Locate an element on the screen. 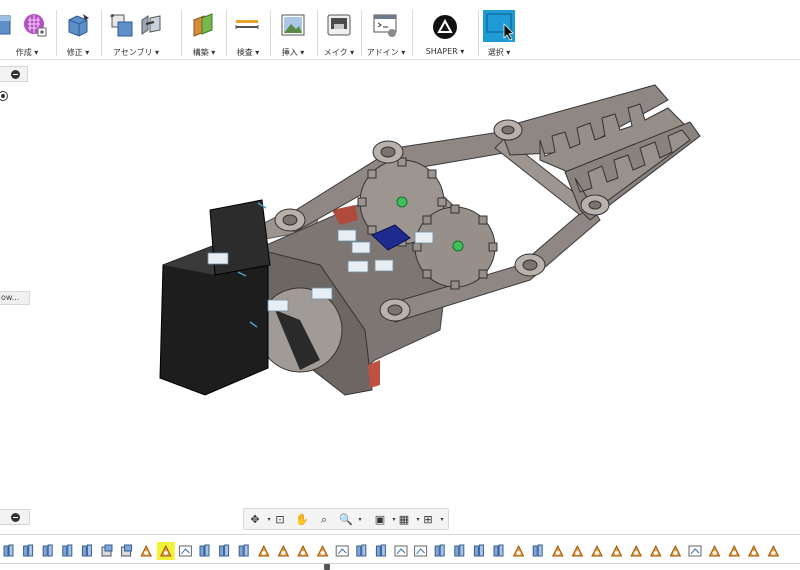  addins-label: アドイン ▾ is located at coordinates (386, 52).